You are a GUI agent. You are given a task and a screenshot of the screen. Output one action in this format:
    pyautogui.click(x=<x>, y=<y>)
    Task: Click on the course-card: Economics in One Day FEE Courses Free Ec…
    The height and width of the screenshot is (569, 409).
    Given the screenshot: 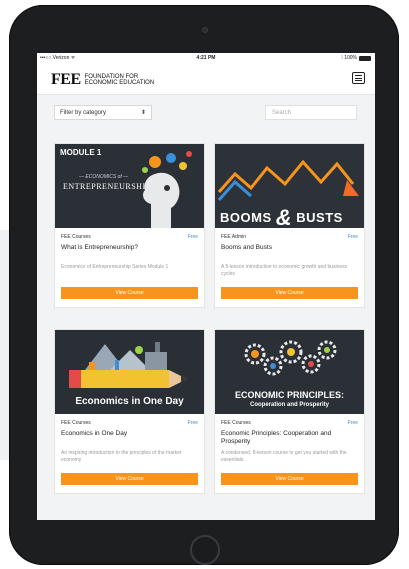 What is the action you would take?
    pyautogui.click(x=129, y=411)
    